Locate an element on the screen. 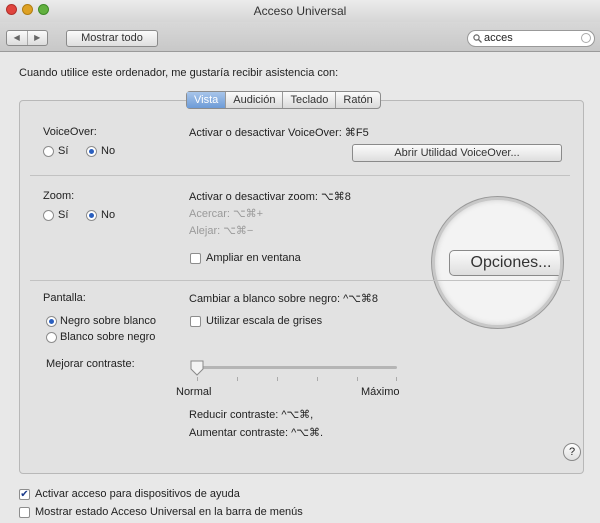  nav-buttons: ◀ ▶ is located at coordinates (27, 38).